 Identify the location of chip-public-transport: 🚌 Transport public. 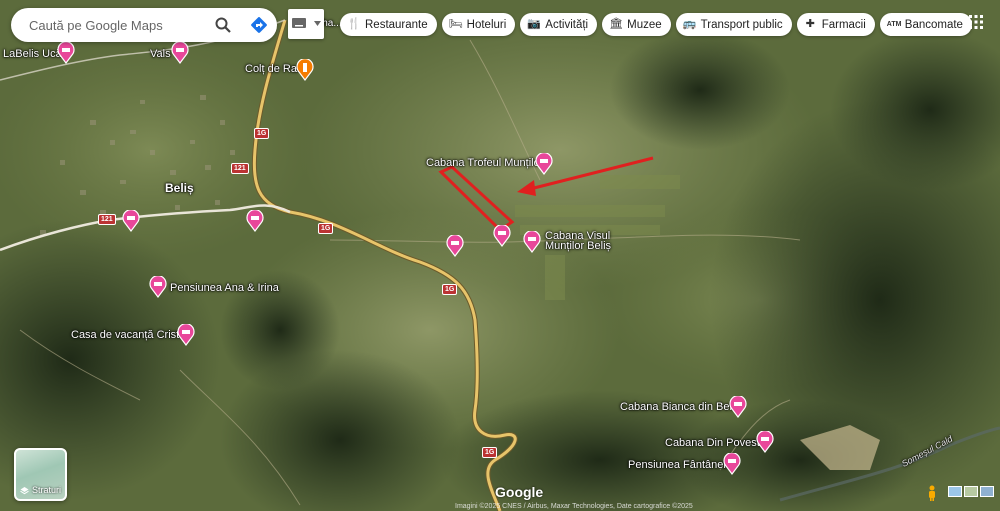
(733, 24).